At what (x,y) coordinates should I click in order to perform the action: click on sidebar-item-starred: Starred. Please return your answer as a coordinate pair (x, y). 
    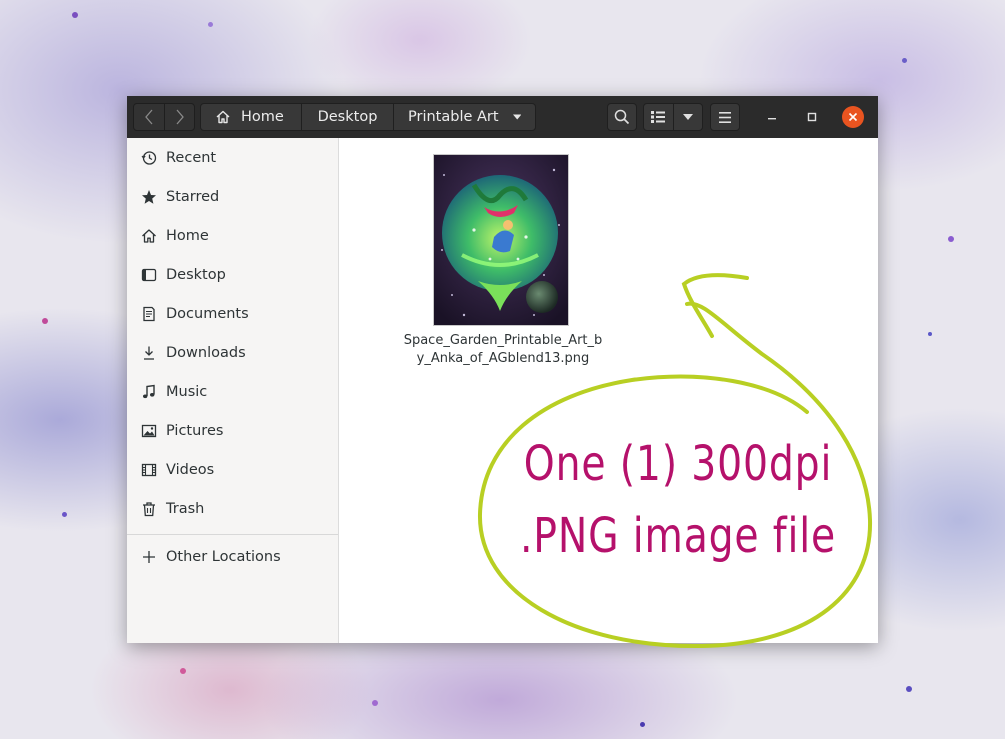
    Looking at the image, I should click on (232, 197).